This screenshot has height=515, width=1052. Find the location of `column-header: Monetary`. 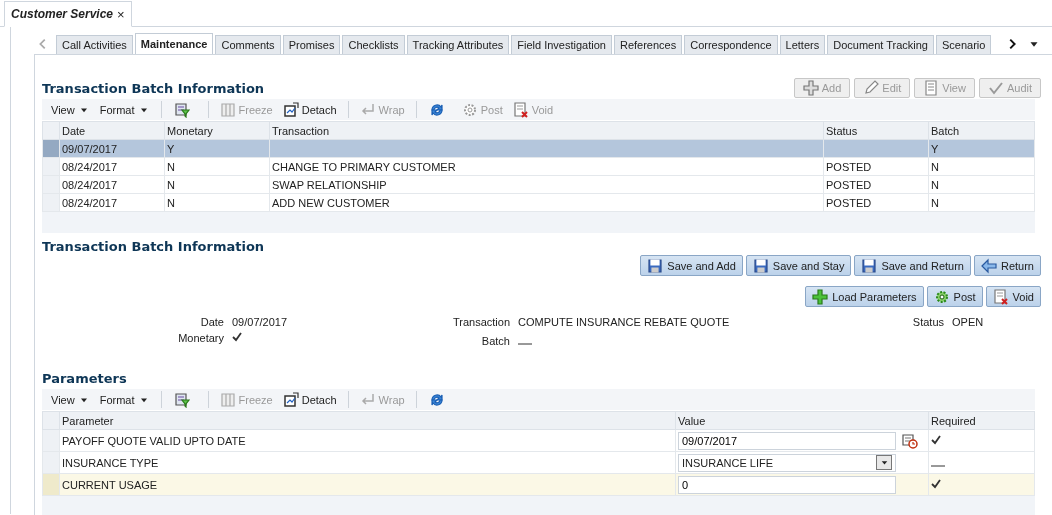

column-header: Monetary is located at coordinates (217, 130).